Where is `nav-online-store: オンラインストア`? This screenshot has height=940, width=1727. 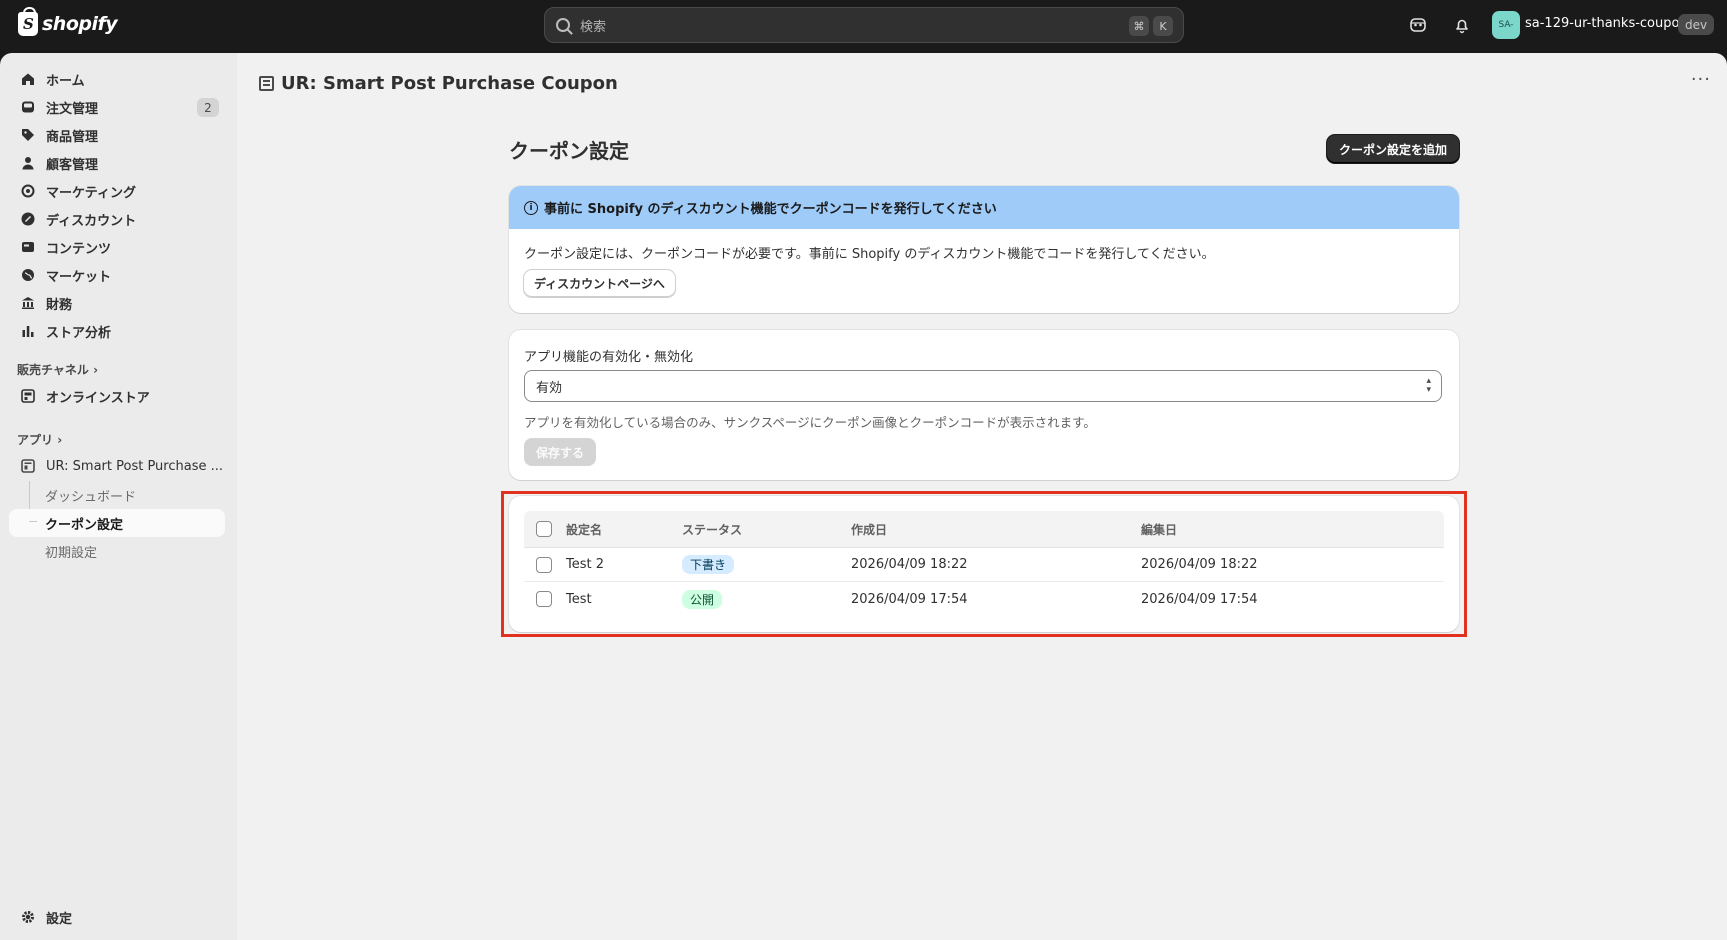
nav-online-store: オンラインストア is located at coordinates (117, 396).